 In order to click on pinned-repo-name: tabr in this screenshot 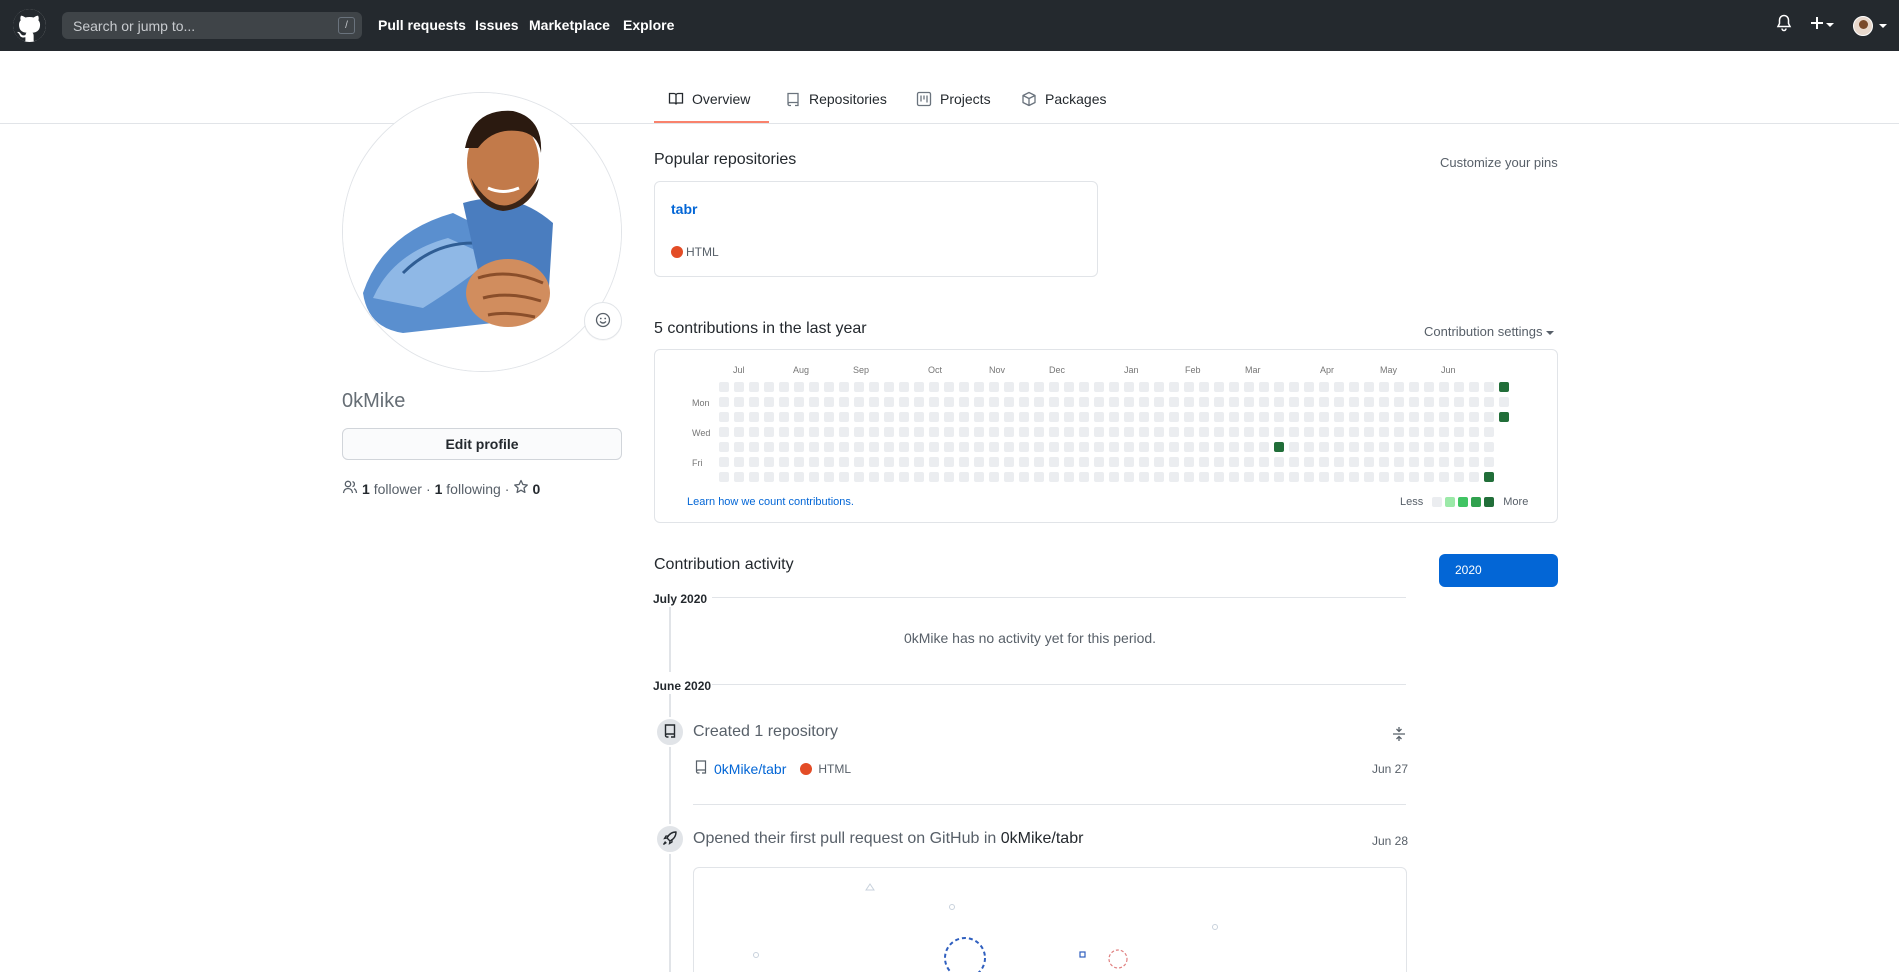, I will do `click(684, 209)`.